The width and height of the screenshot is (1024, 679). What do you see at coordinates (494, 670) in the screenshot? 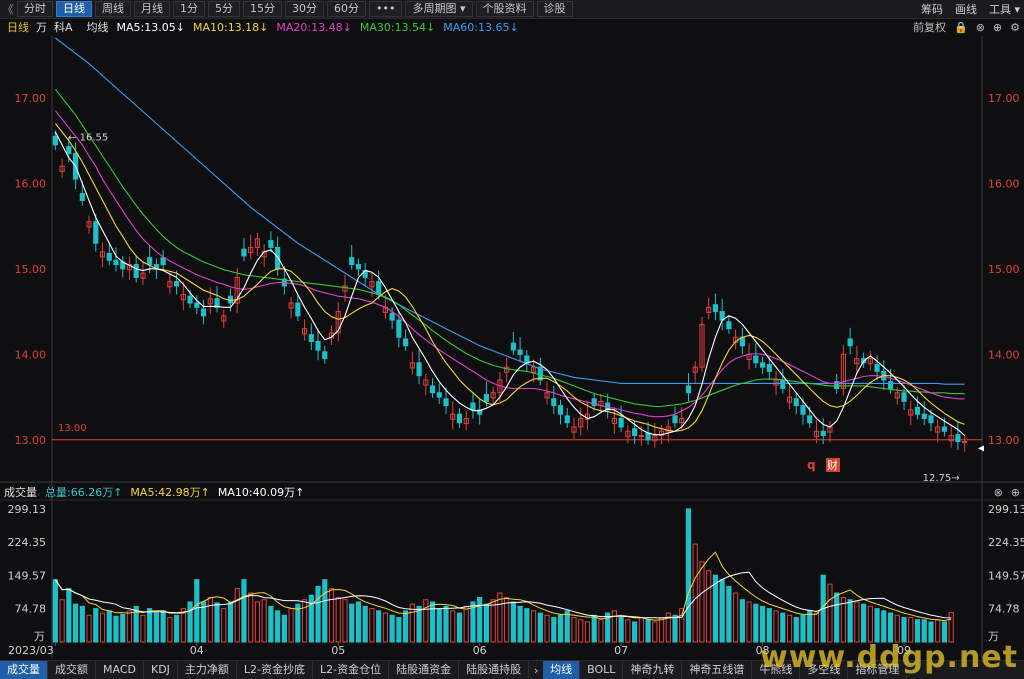
I see `indicator-tab-8: 陆股通持股` at bounding box center [494, 670].